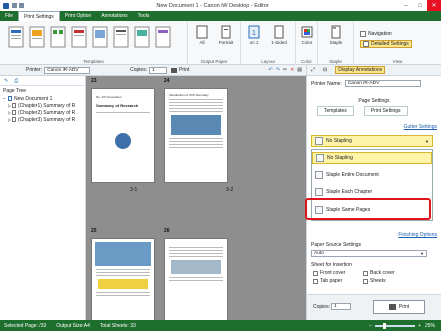 The image size is (441, 331). Describe the element at coordinates (419, 326) in the screenshot. I see `zoom-in-icon: +` at that location.